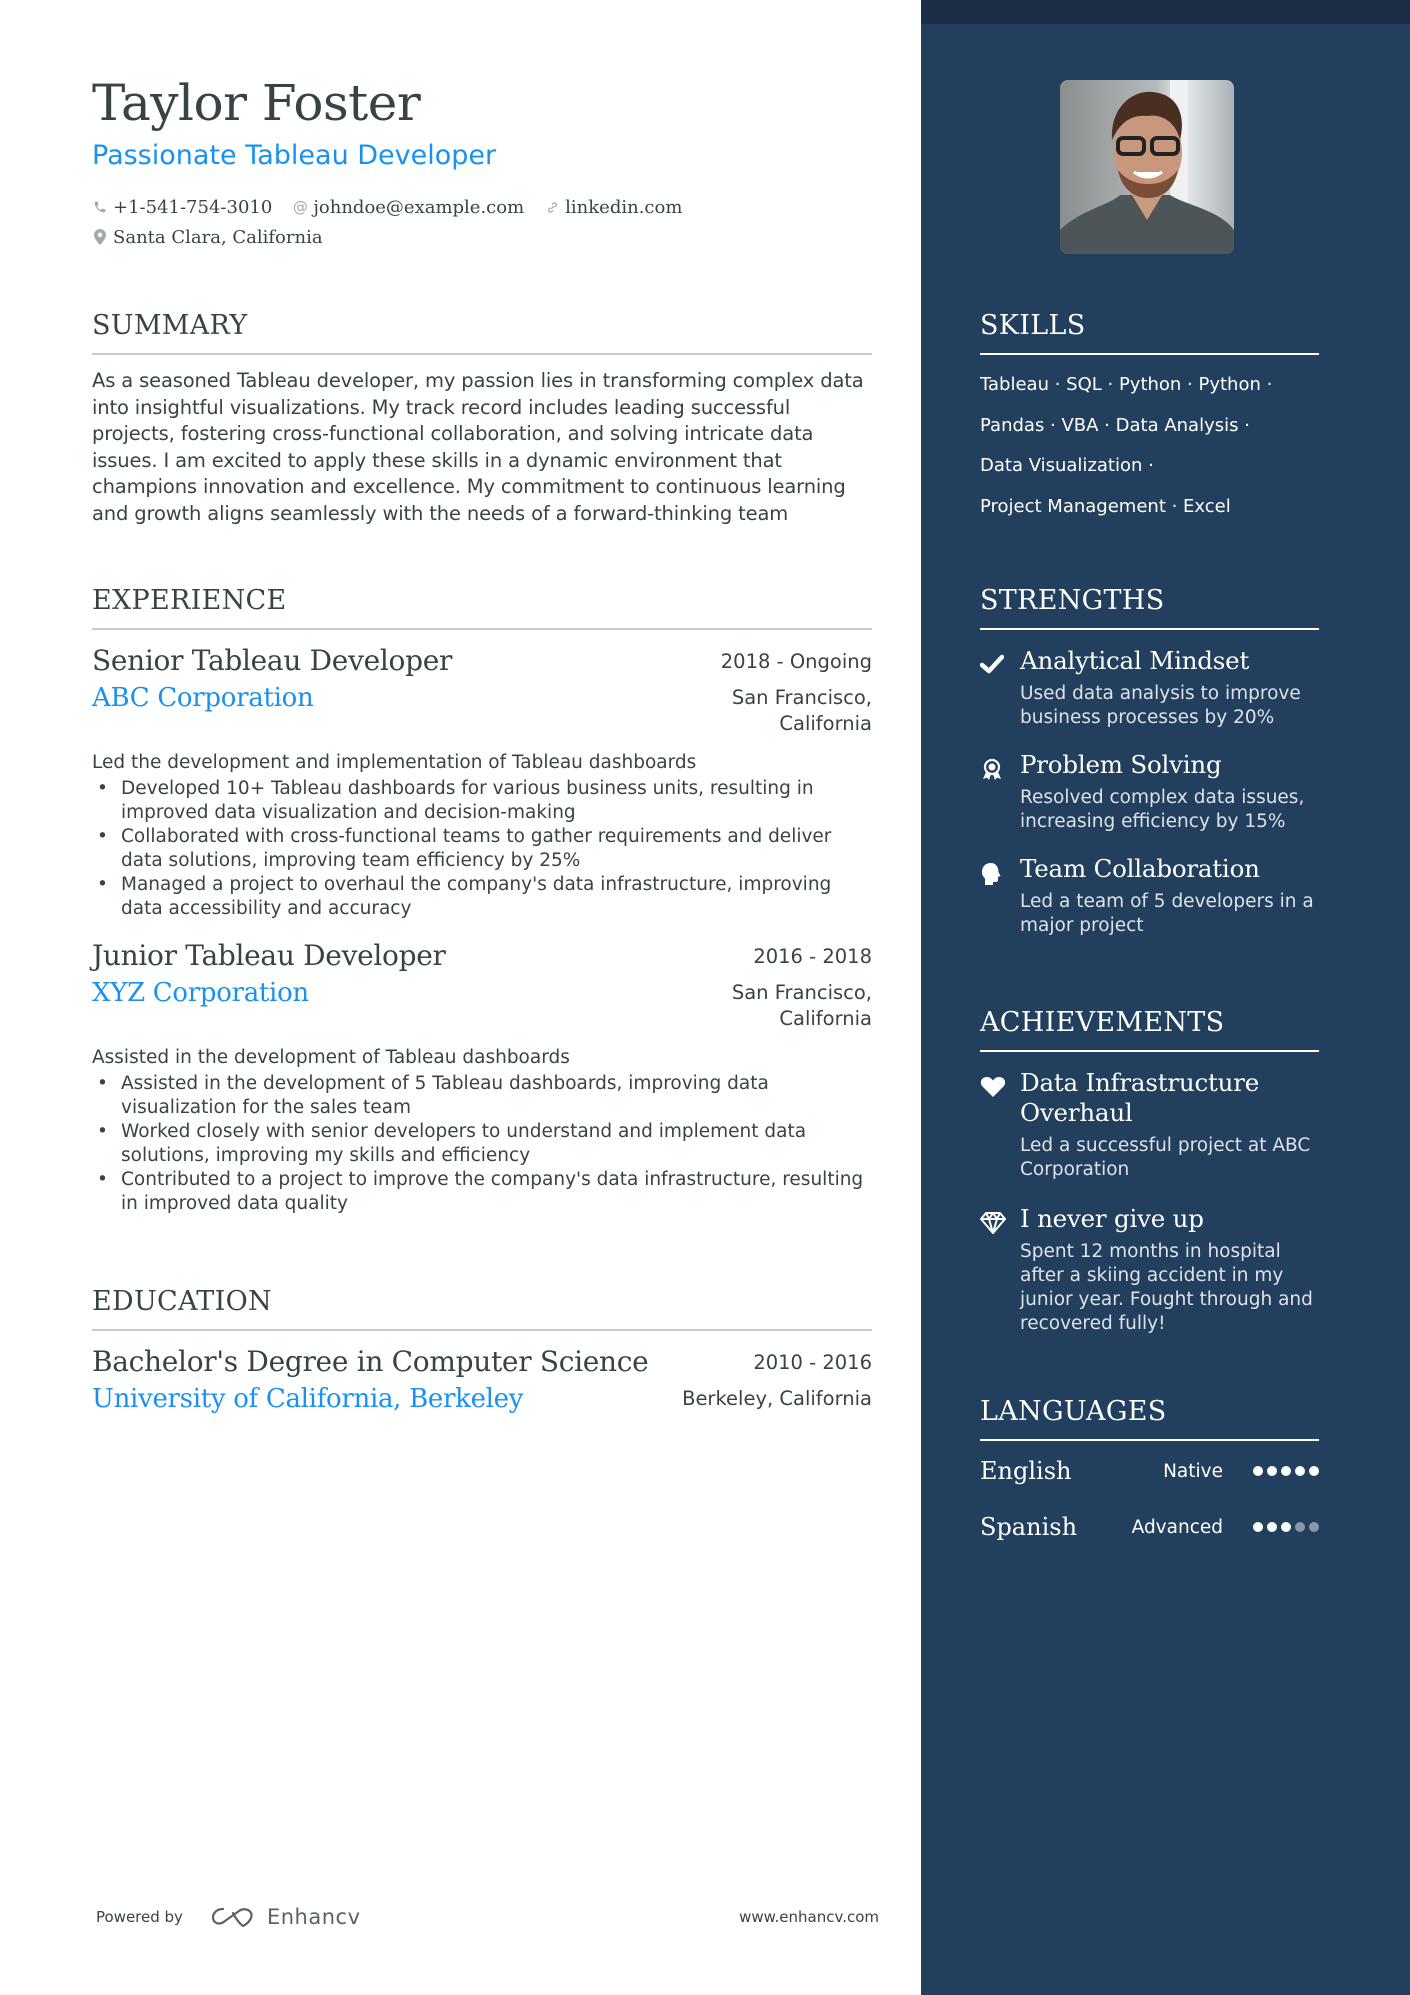 Image resolution: width=1410 pixels, height=1995 pixels. Describe the element at coordinates (308, 1399) in the screenshot. I see `school: University of California, Berkeley` at that location.